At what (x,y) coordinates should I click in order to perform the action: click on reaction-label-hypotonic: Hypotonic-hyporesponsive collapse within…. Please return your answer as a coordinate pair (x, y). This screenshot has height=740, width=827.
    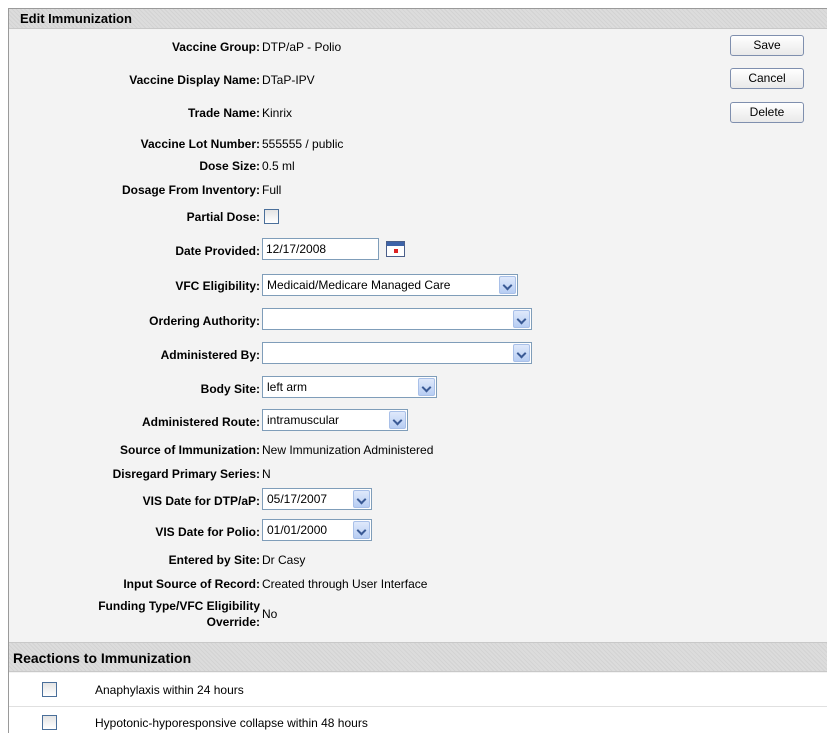
    Looking at the image, I should click on (231, 723).